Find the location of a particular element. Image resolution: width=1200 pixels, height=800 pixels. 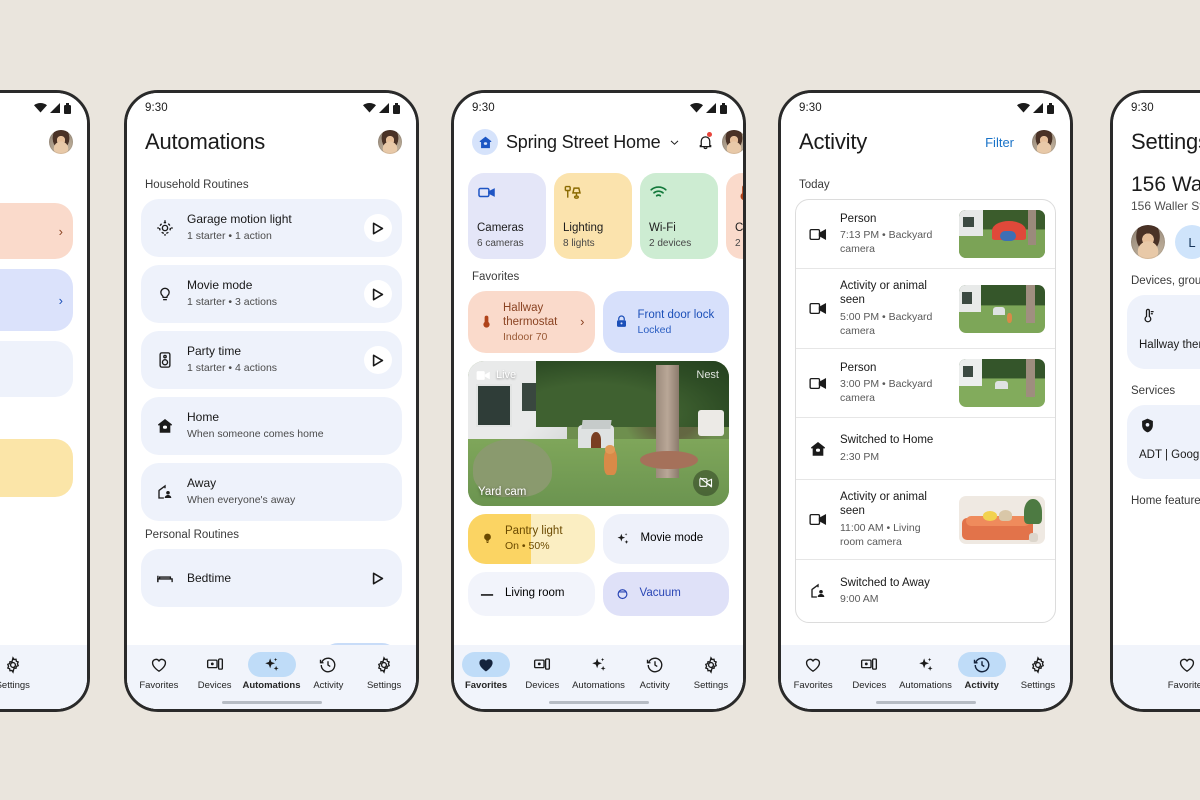

home-title: Spring Street Home is located at coordinates (583, 142).